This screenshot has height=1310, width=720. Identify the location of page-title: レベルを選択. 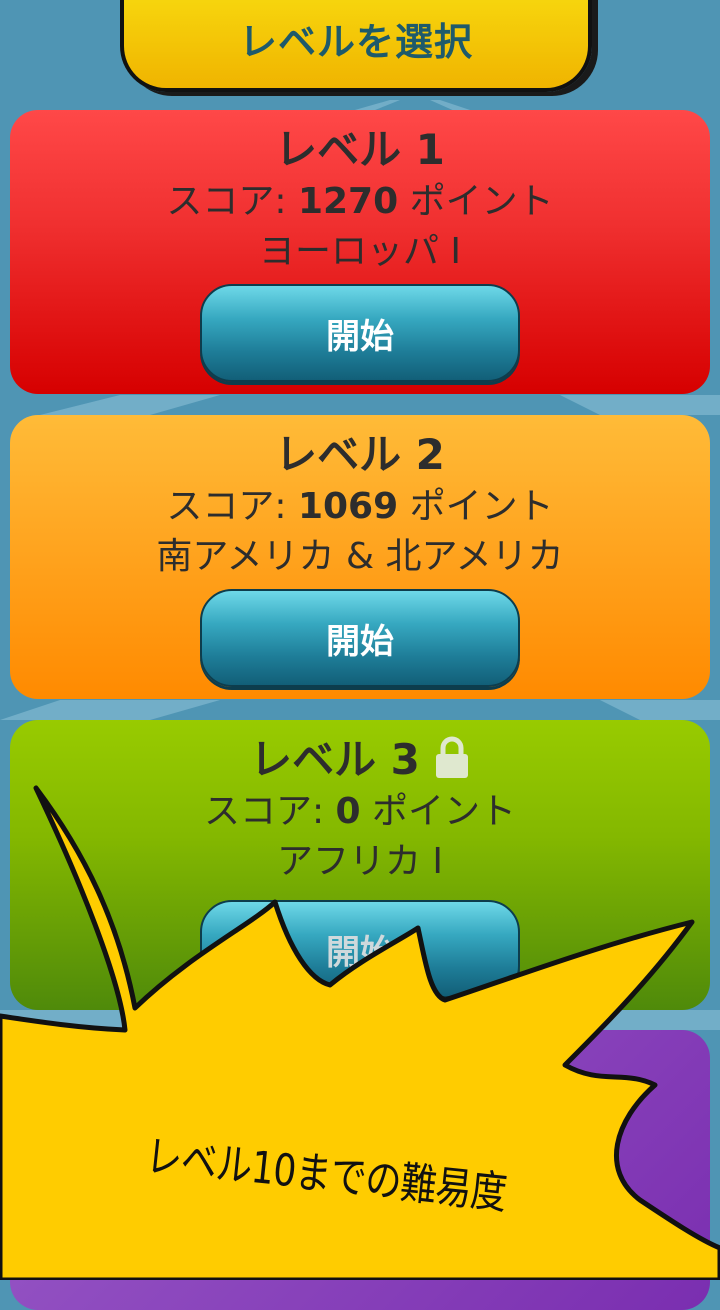
(355, 42).